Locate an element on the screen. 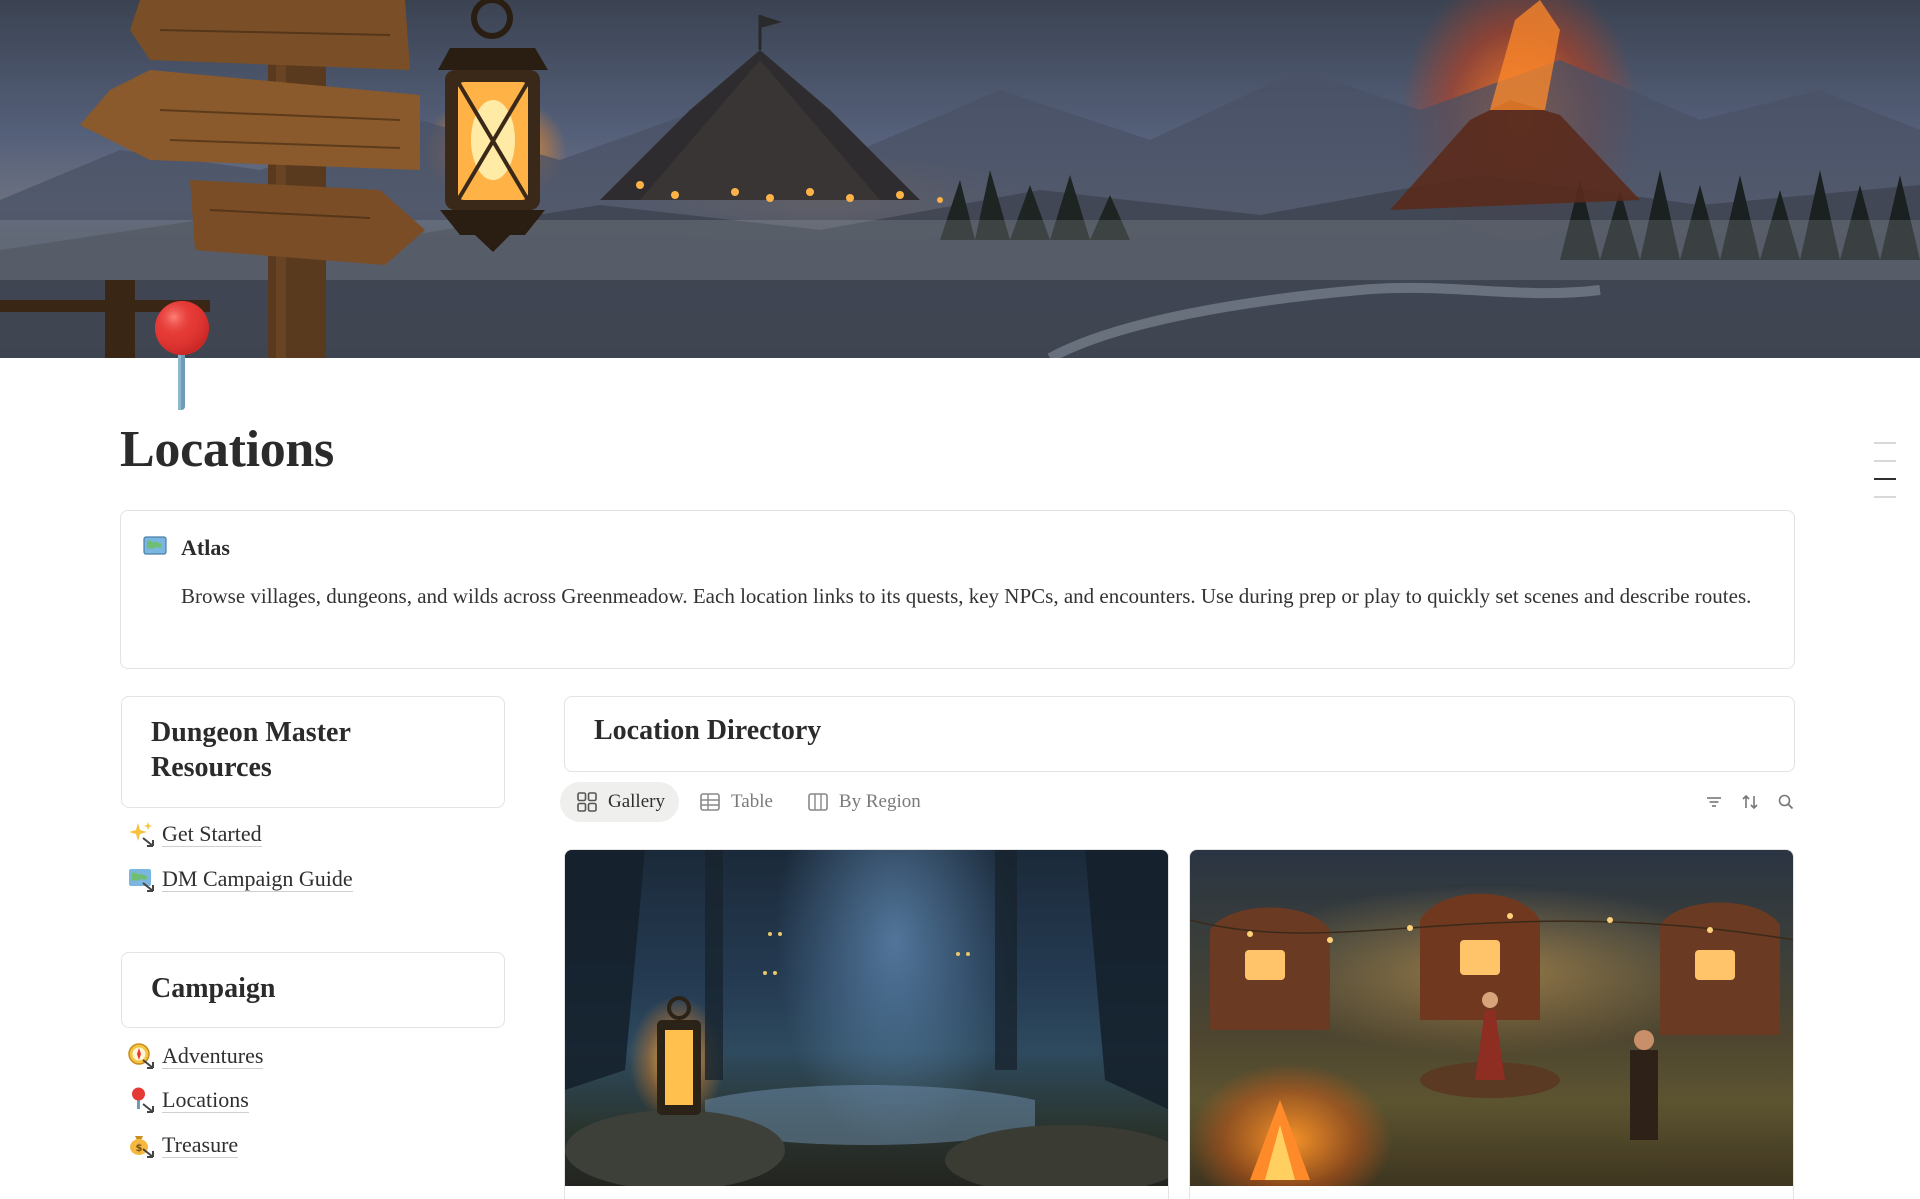 The width and height of the screenshot is (1920, 1199). link-treasure: $ Treasure is located at coordinates (183, 1145).